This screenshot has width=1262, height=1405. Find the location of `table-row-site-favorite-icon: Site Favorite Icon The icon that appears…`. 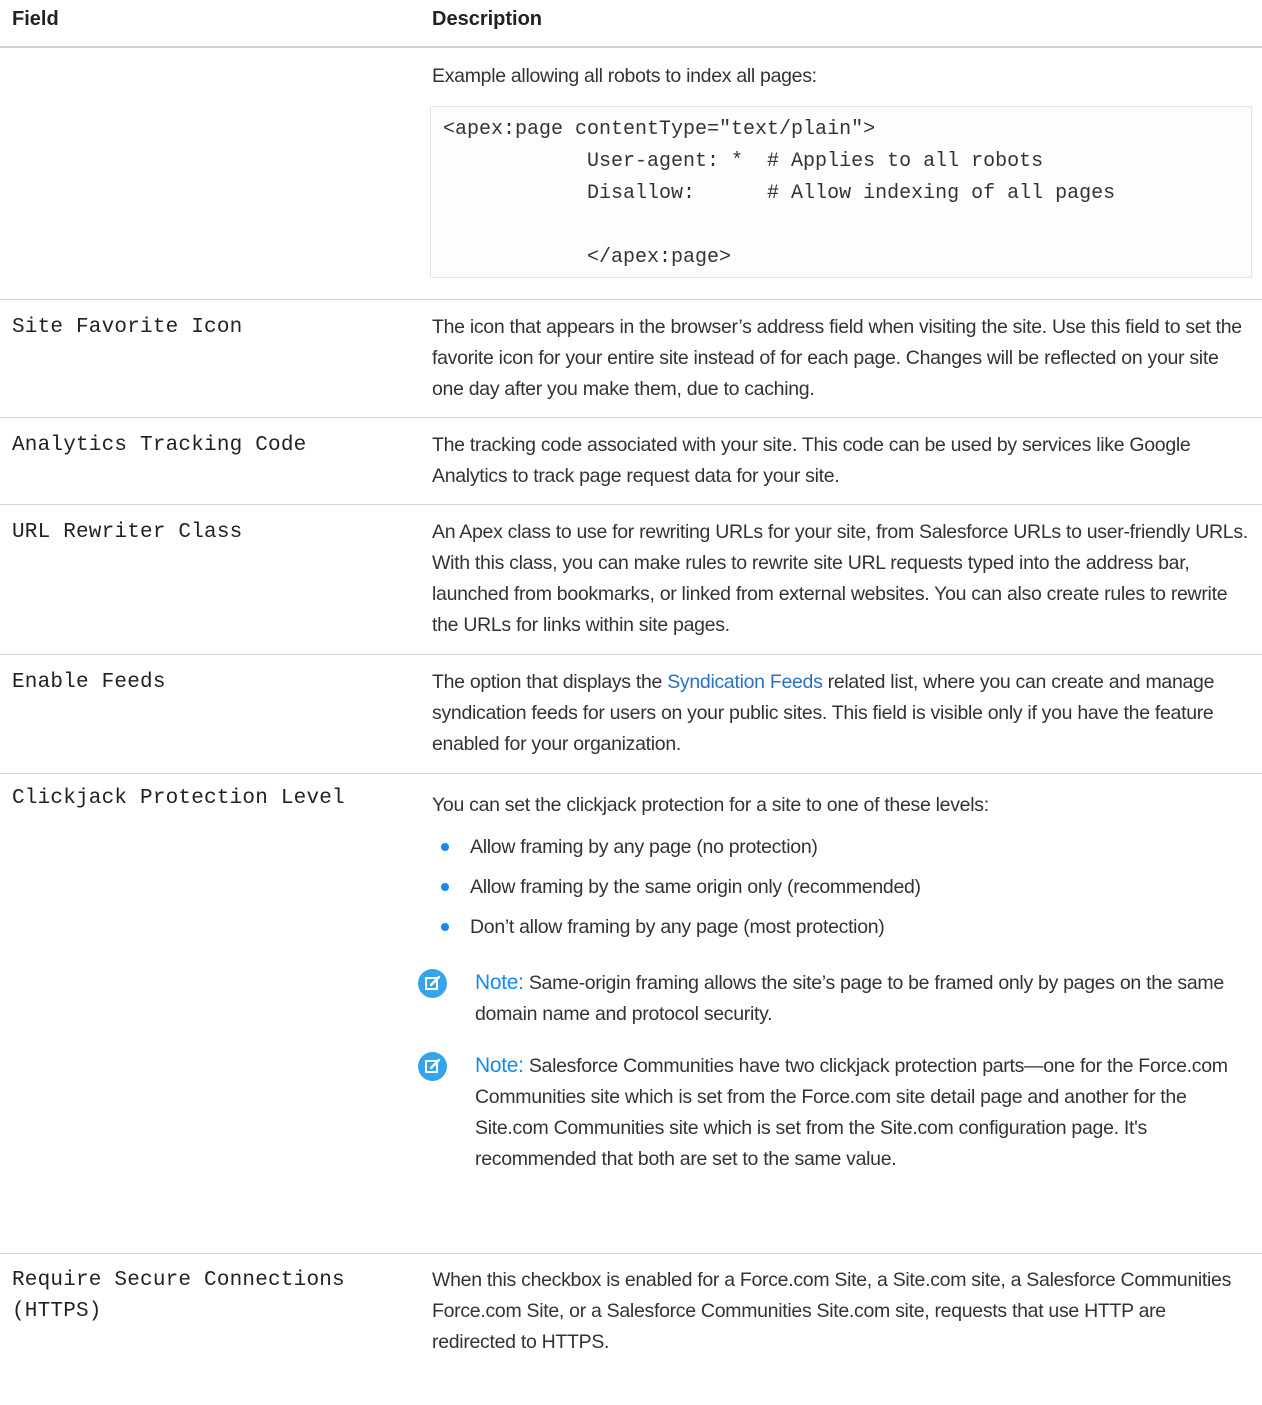

table-row-site-favorite-icon: Site Favorite Icon The icon that appears… is located at coordinates (631, 359).